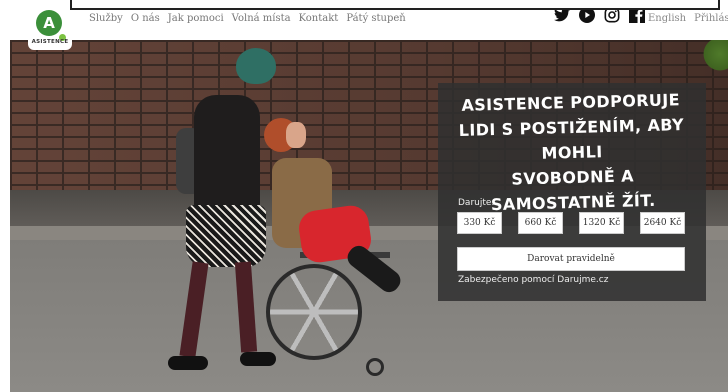 Image resolution: width=728 pixels, height=392 pixels. I want to click on top-frame-outline, so click(395, 5).